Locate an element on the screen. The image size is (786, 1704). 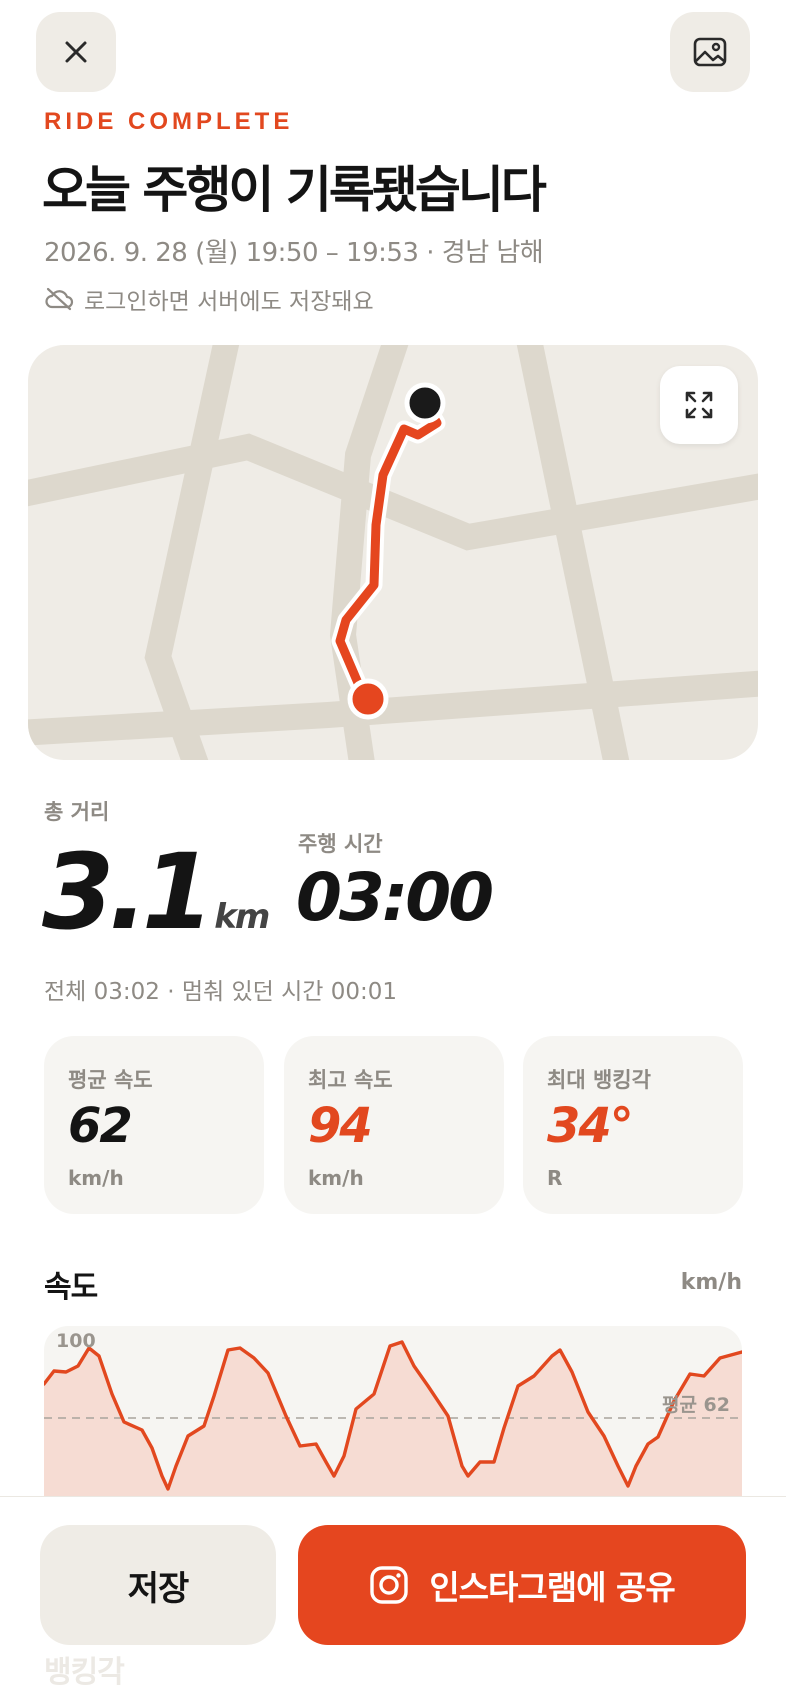
duration-label: 주행 시간 is located at coordinates (340, 844).